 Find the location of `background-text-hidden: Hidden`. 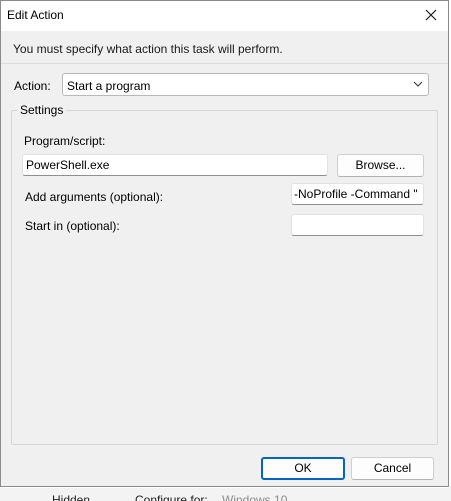

background-text-hidden: Hidden is located at coordinates (71, 497).